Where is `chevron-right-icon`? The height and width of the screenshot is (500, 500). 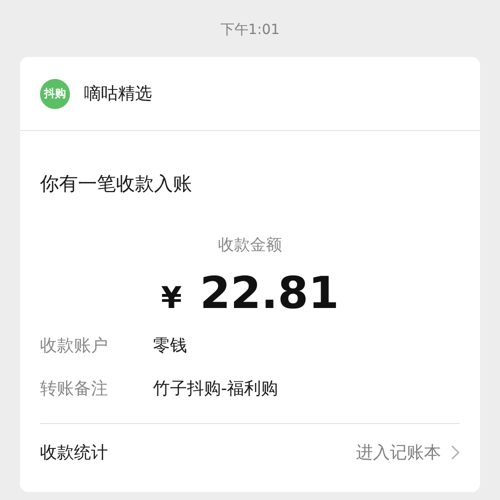 chevron-right-icon is located at coordinates (455, 452).